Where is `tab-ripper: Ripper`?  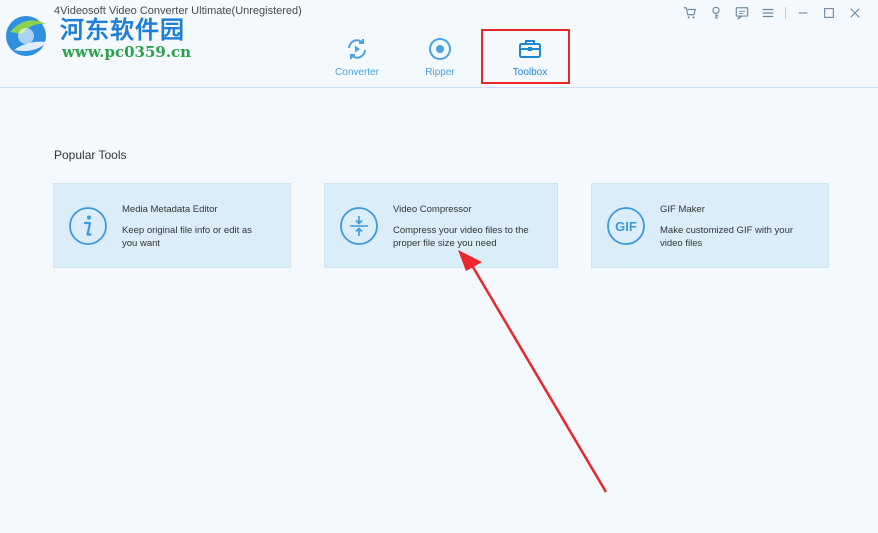 tab-ripper: Ripper is located at coordinates (440, 56).